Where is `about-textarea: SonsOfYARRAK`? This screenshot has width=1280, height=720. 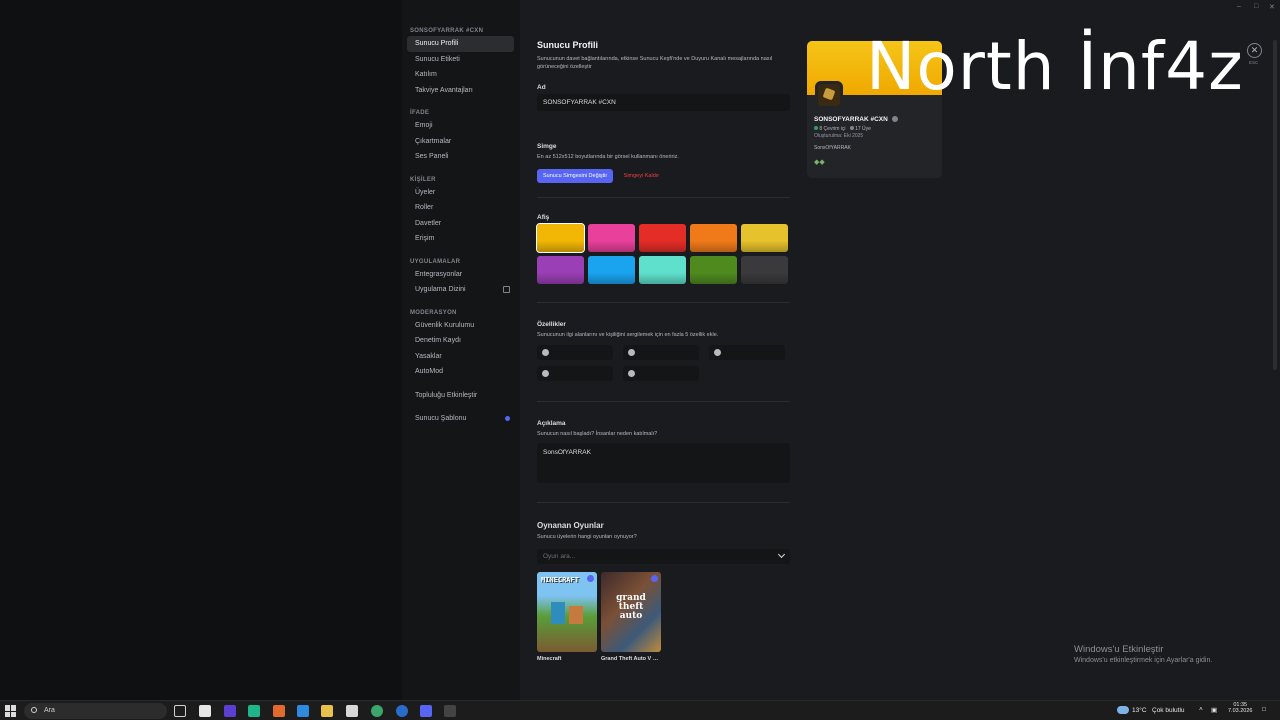
about-textarea: SonsOfYARRAK is located at coordinates (663, 463).